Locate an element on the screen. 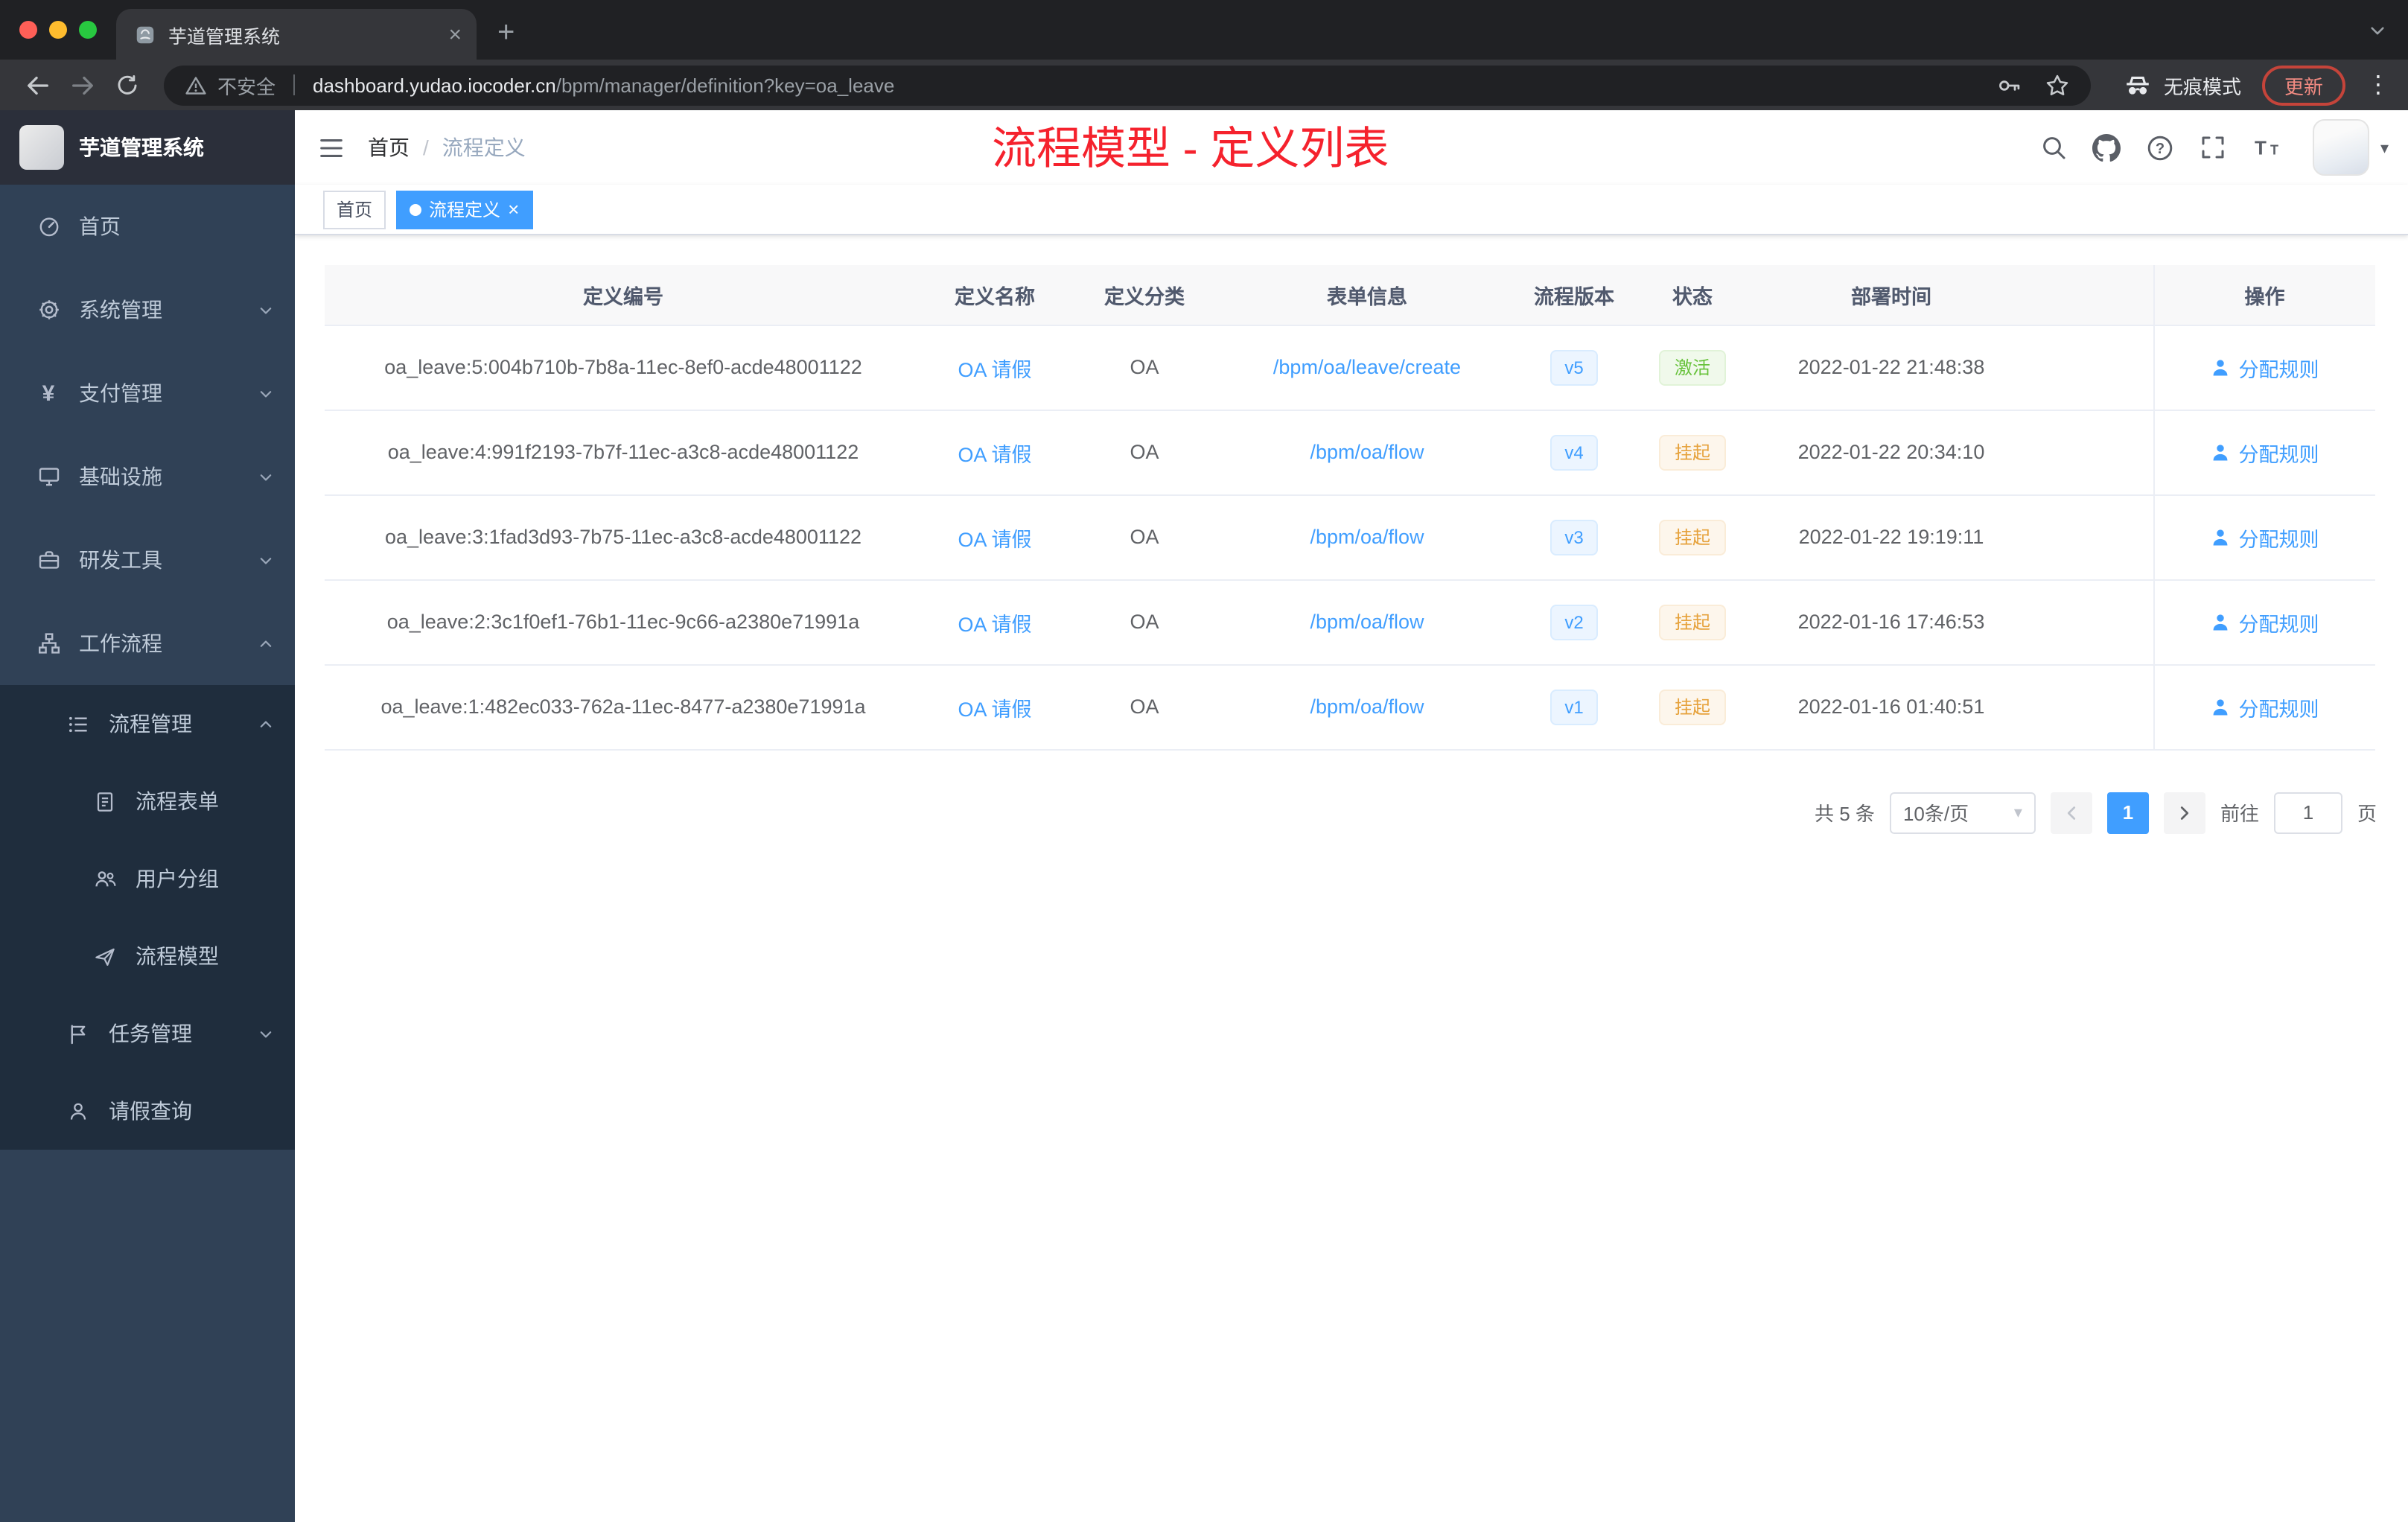 The width and height of the screenshot is (2408, 1522). deploy-time: 2022-01-22 19:19:11 is located at coordinates (1891, 537).